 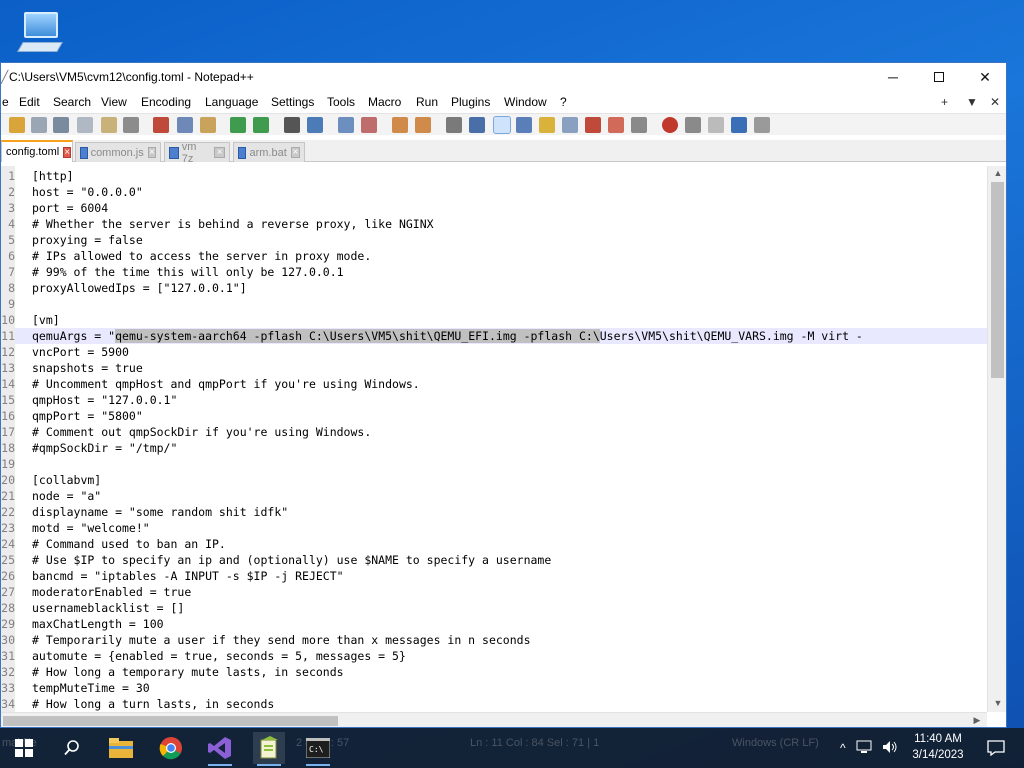 I want to click on code-line: 18 #qmpSockDir = "/tmp/", so click(x=494, y=448).